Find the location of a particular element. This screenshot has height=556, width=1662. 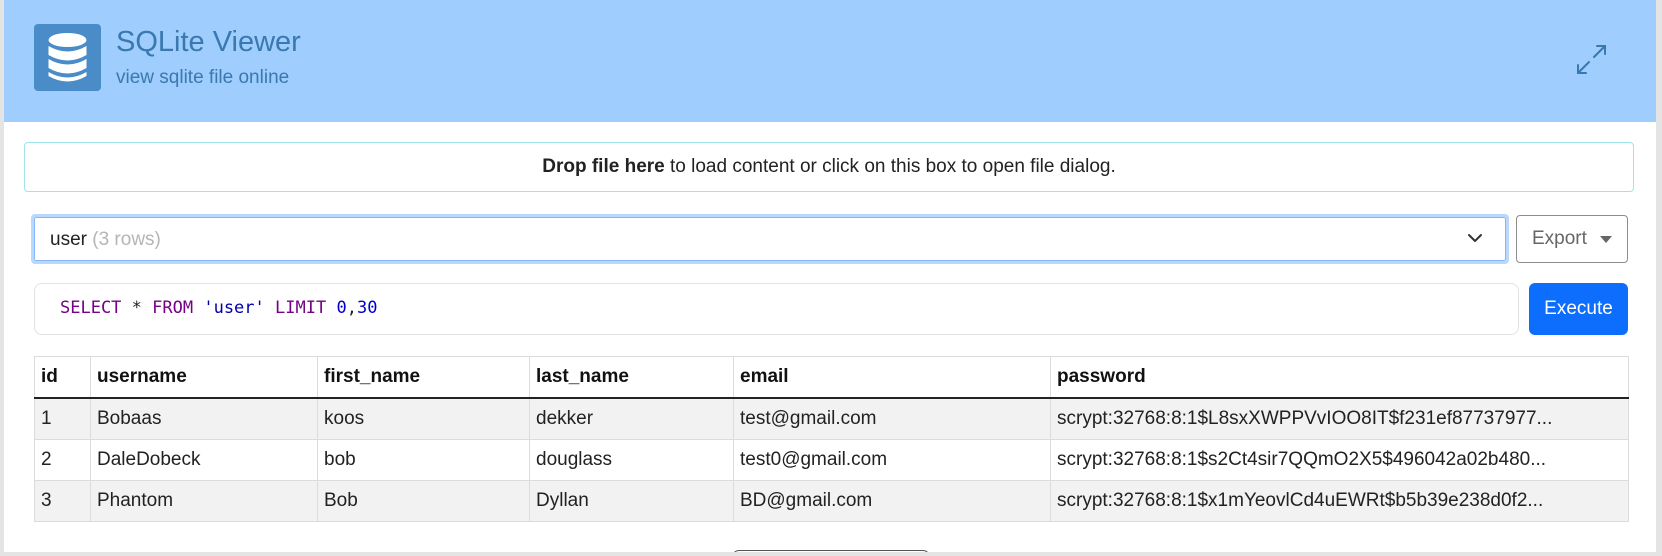

row-count: (3 rows) is located at coordinates (126, 239).